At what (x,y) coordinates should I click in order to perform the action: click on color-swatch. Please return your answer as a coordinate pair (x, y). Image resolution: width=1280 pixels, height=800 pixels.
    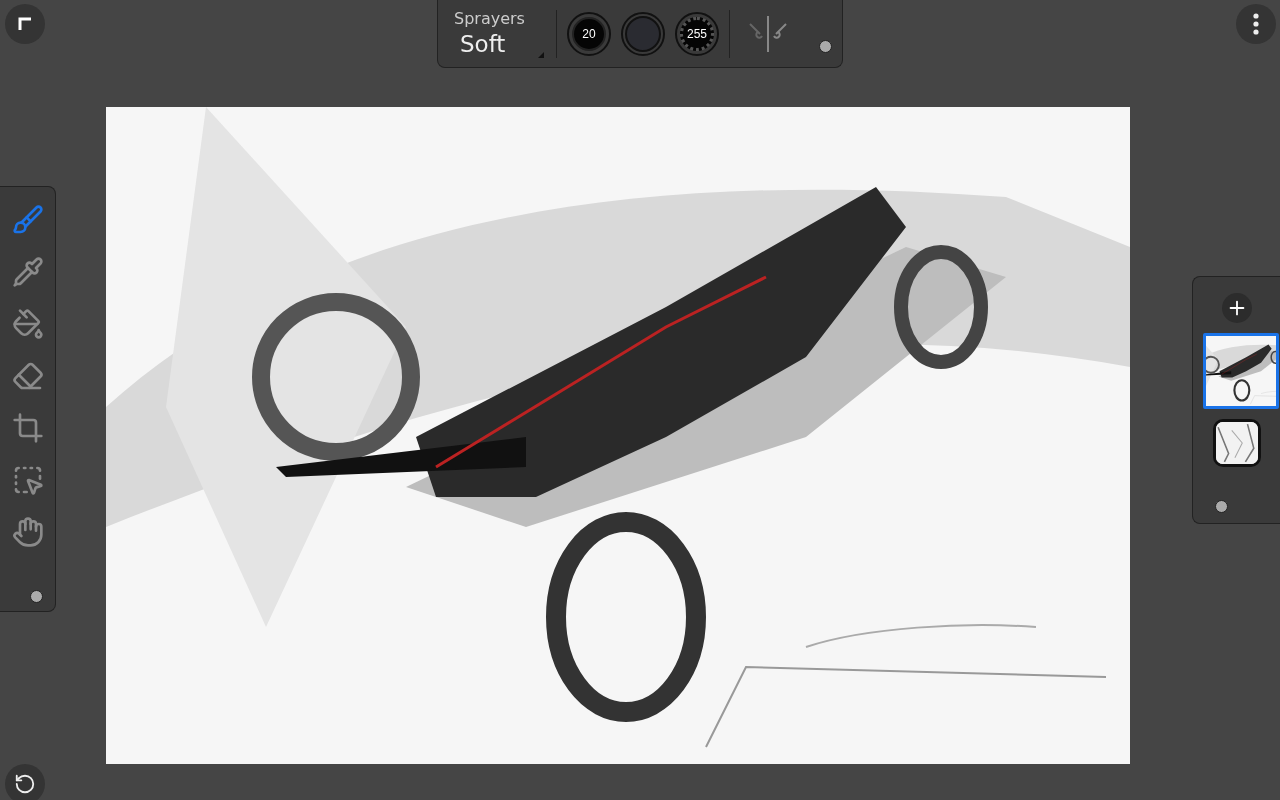
    Looking at the image, I should click on (643, 33).